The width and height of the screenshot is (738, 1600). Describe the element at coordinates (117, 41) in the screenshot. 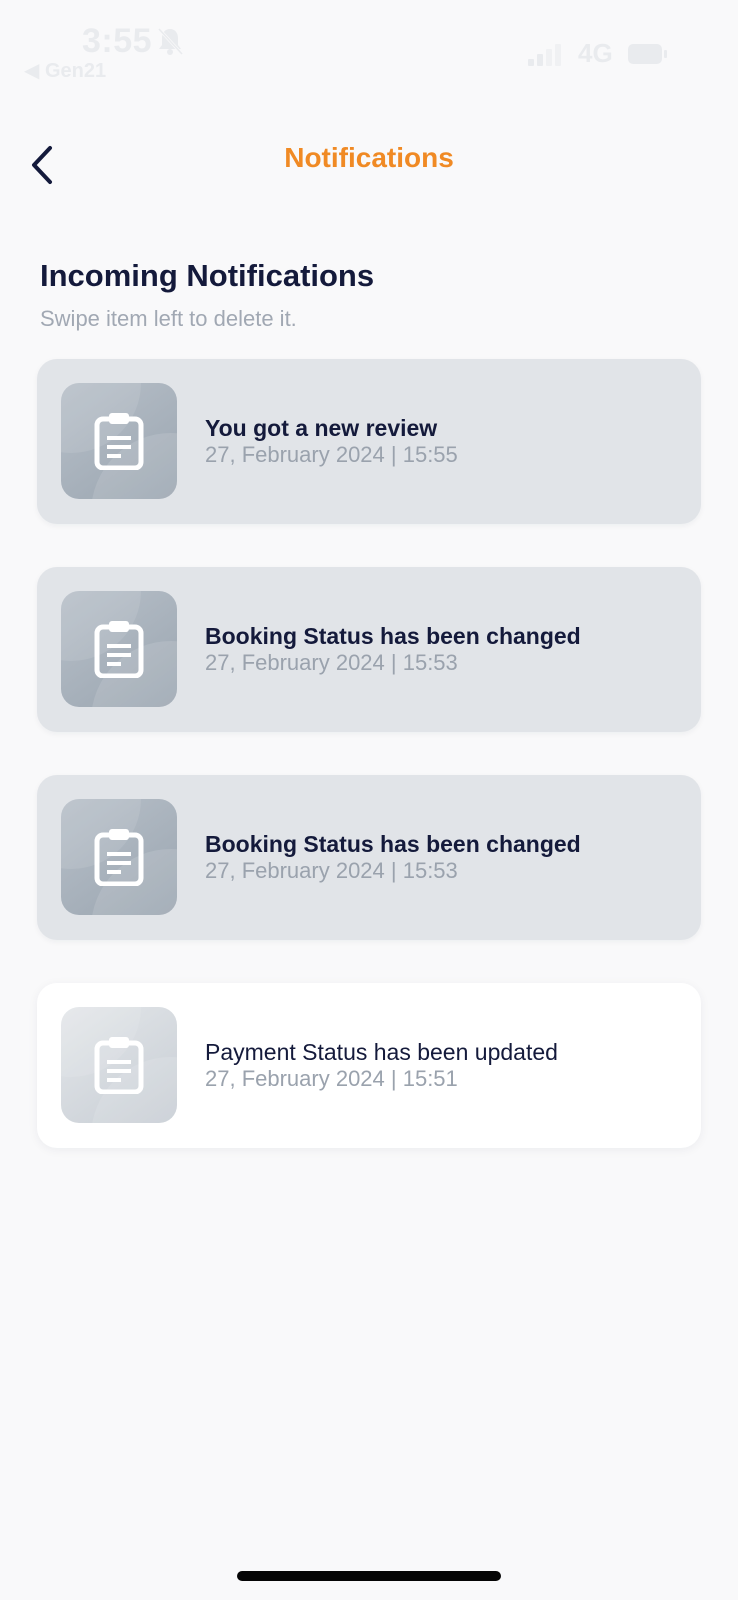

I see `status-time: 3:55` at that location.